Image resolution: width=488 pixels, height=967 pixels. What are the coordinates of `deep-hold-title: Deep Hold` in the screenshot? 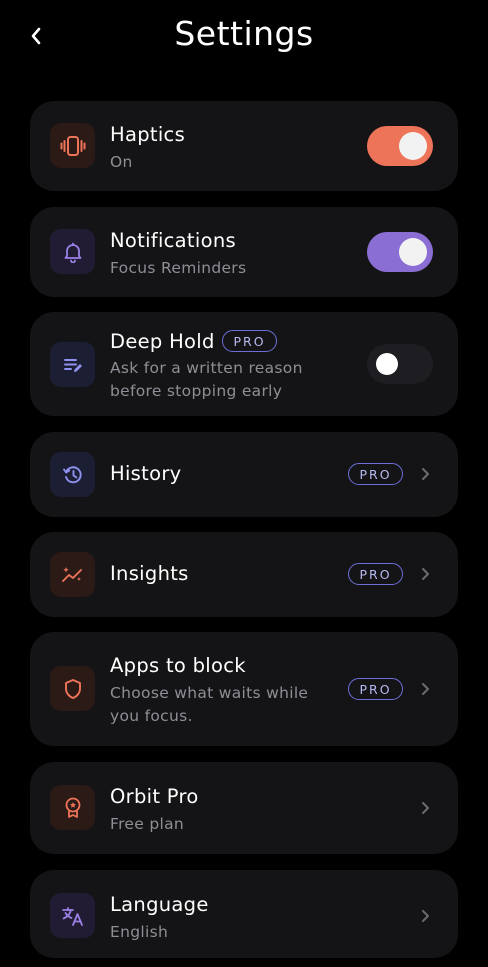 It's located at (162, 341).